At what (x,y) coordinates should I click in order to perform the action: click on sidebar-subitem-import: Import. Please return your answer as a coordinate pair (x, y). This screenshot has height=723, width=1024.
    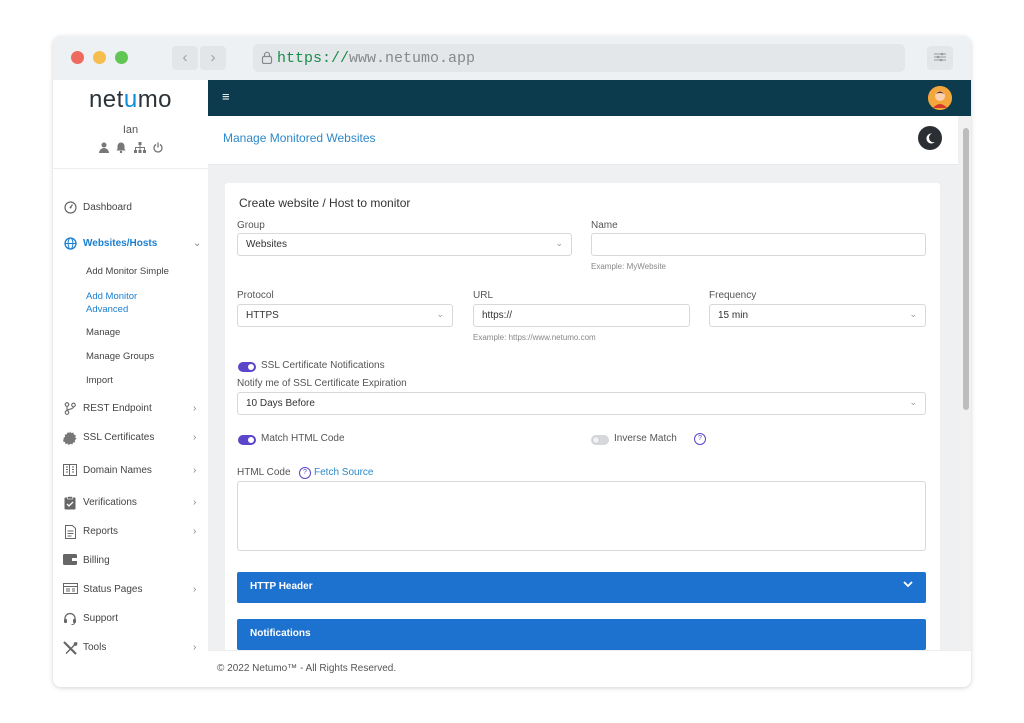
    Looking at the image, I should click on (99, 380).